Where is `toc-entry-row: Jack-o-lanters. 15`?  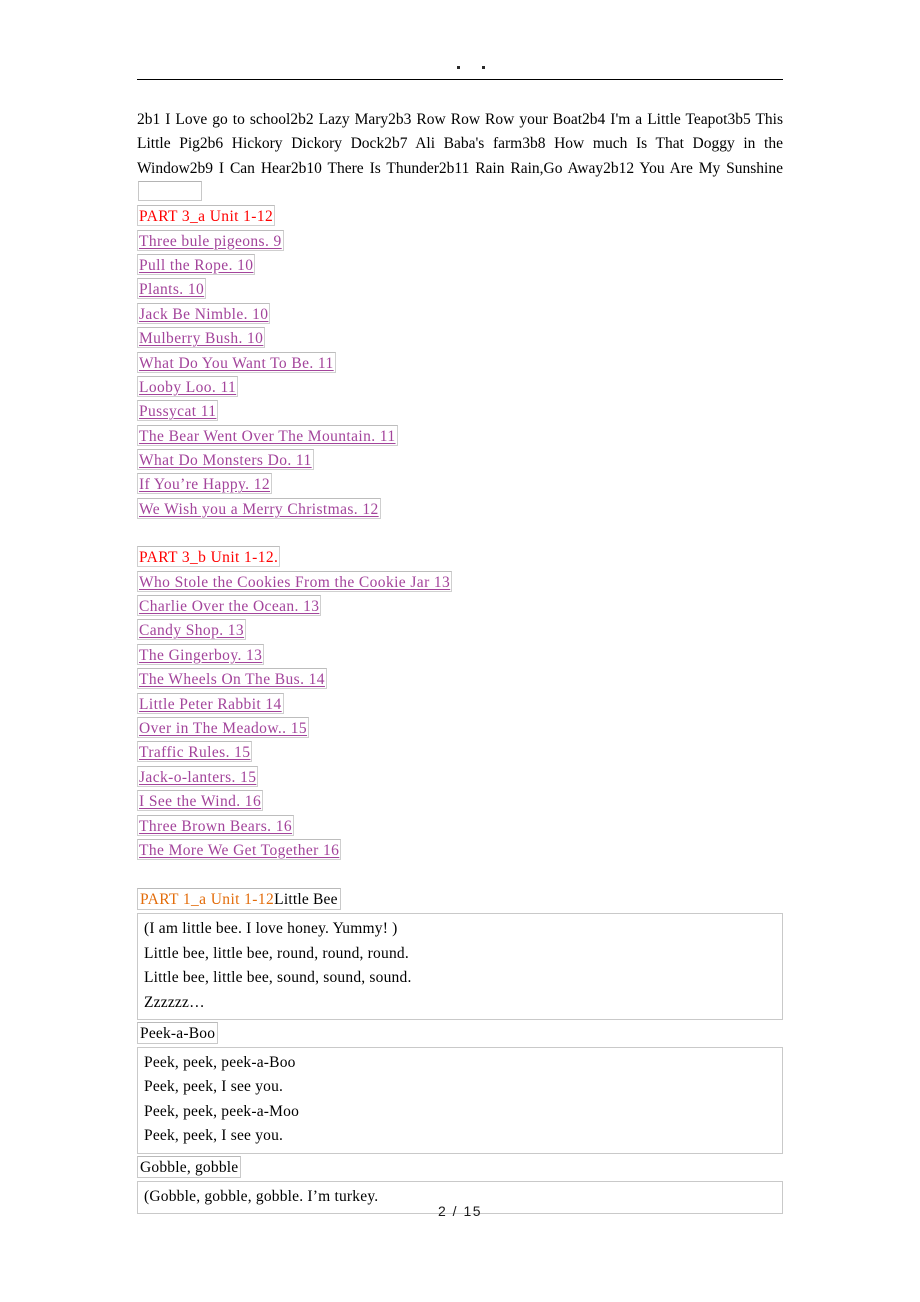
toc-entry-row: Jack-o-lanters. 15 is located at coordinates (460, 777).